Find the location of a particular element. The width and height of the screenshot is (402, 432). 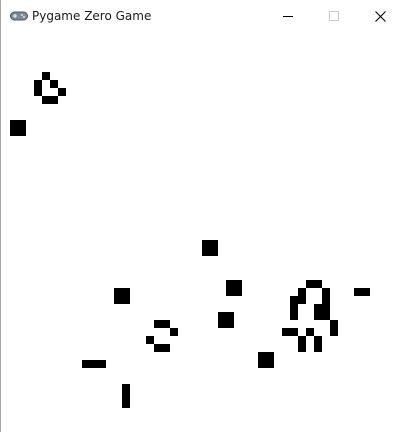

close-button is located at coordinates (379, 16).